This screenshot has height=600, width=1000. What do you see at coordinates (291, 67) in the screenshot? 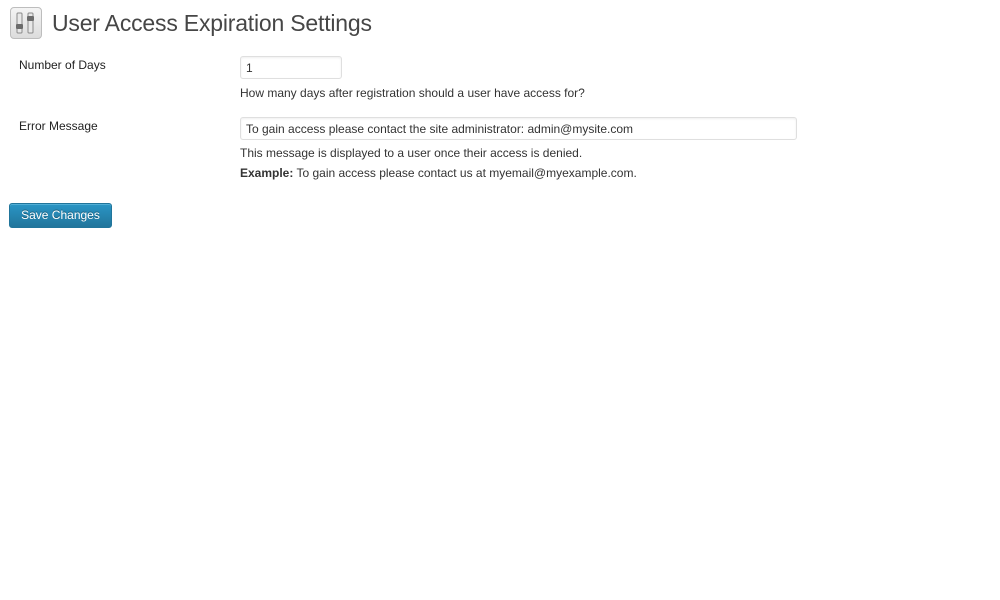
I see `days-input` at bounding box center [291, 67].